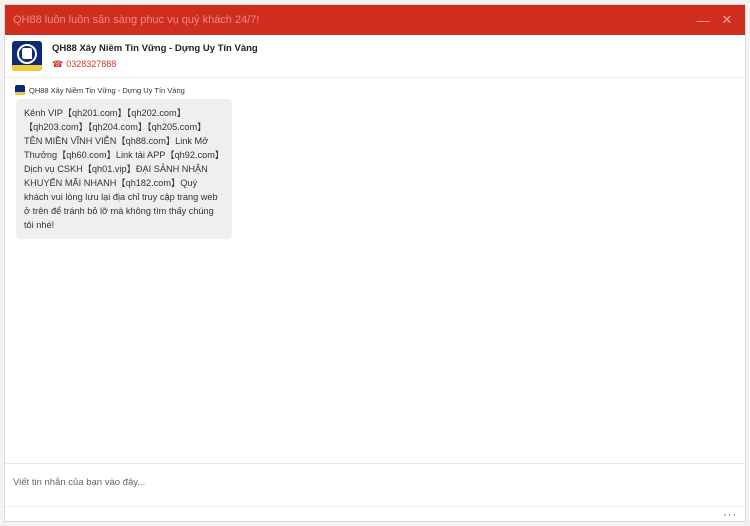 This screenshot has width=750, height=526. Describe the element at coordinates (703, 20) in the screenshot. I see `minimize-icon: —` at that location.